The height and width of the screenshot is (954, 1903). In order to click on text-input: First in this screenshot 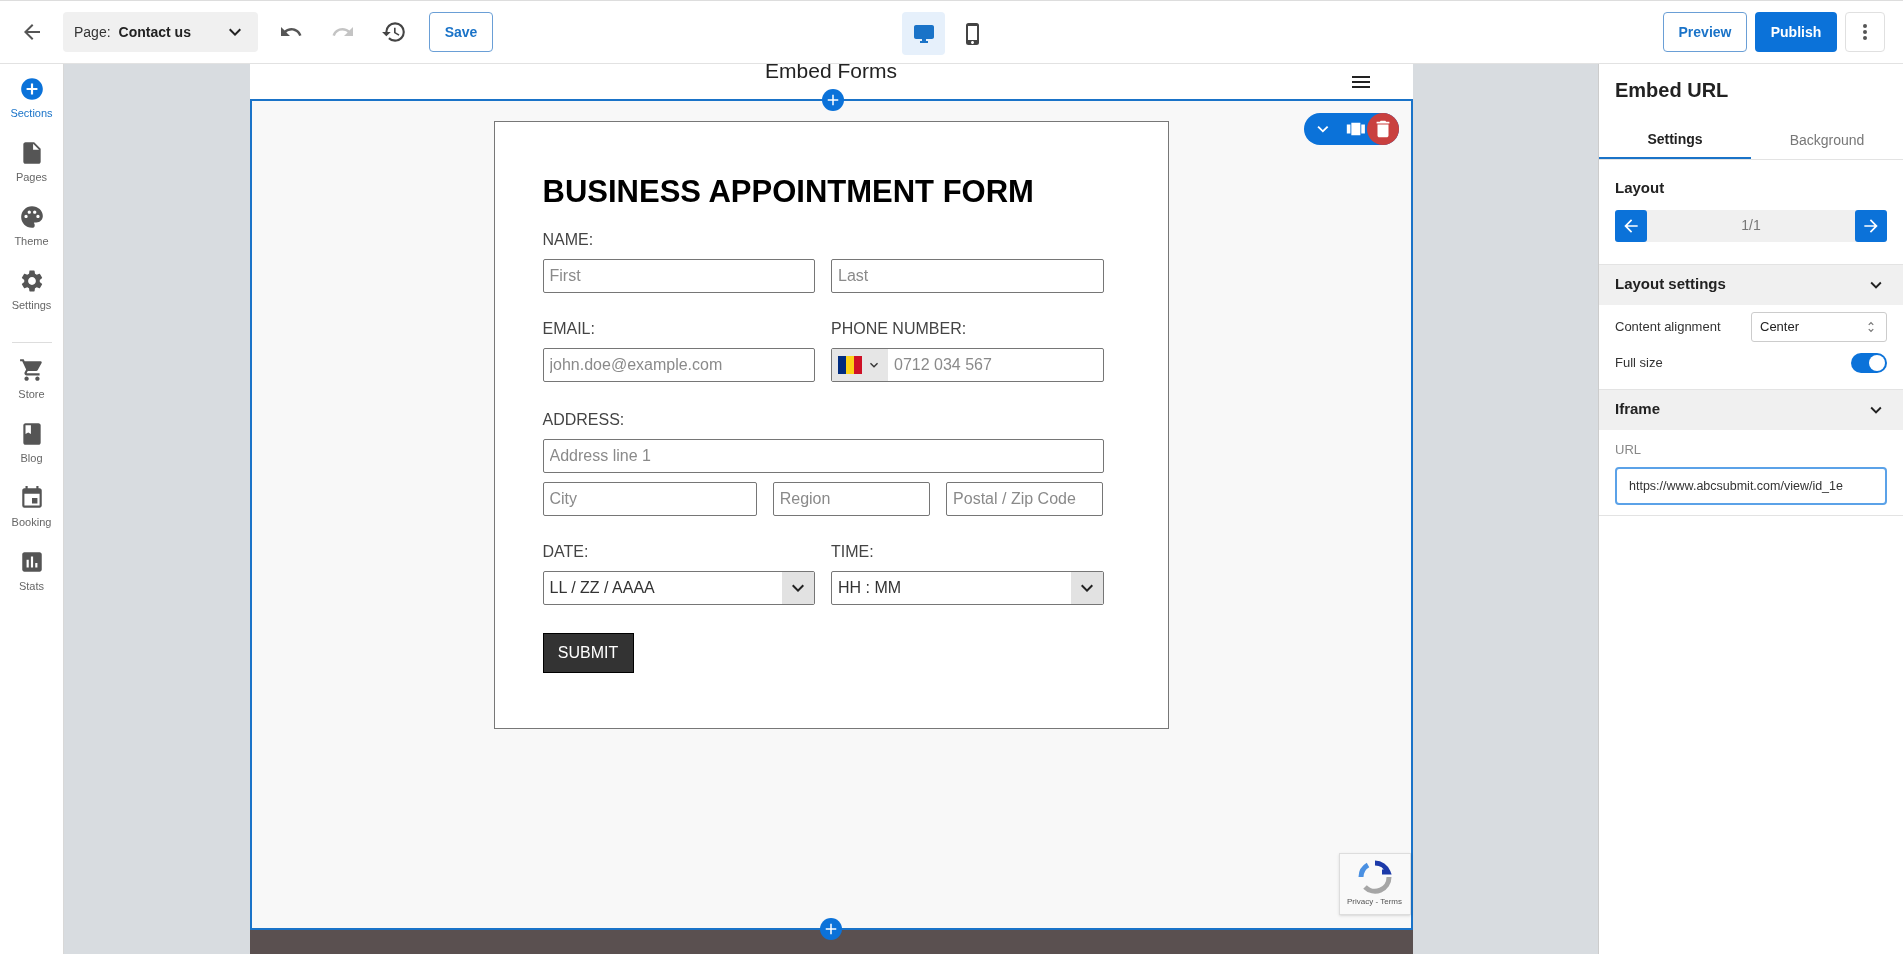, I will do `click(678, 276)`.